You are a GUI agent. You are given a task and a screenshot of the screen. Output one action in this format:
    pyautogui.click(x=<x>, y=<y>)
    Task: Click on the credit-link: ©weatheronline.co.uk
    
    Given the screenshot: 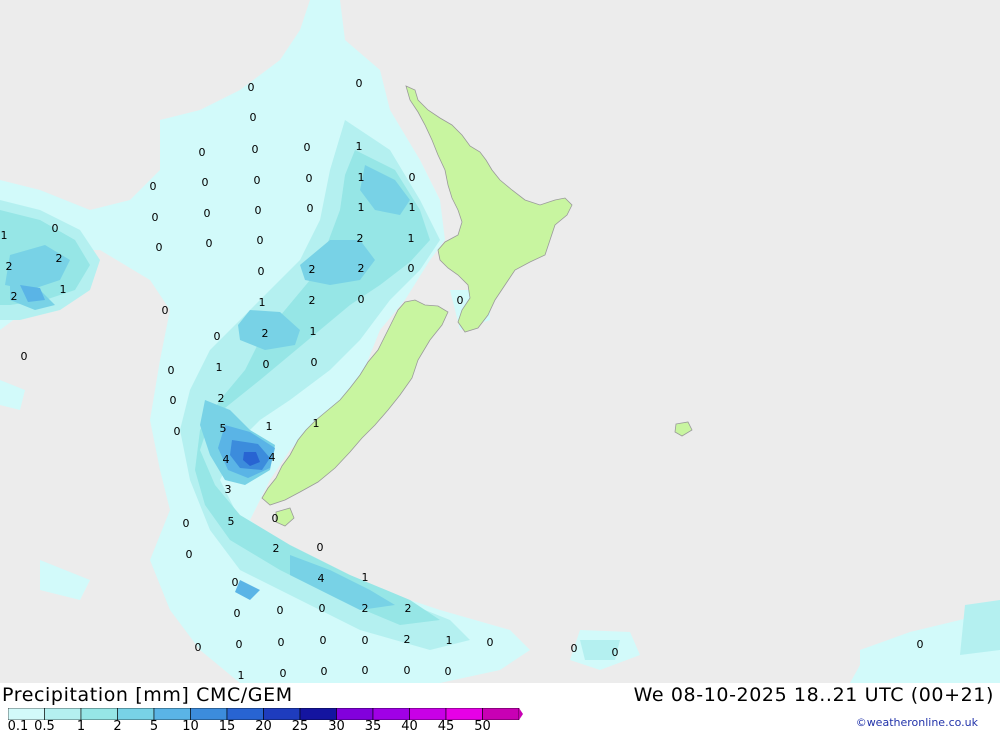 What is the action you would take?
    pyautogui.click(x=917, y=722)
    